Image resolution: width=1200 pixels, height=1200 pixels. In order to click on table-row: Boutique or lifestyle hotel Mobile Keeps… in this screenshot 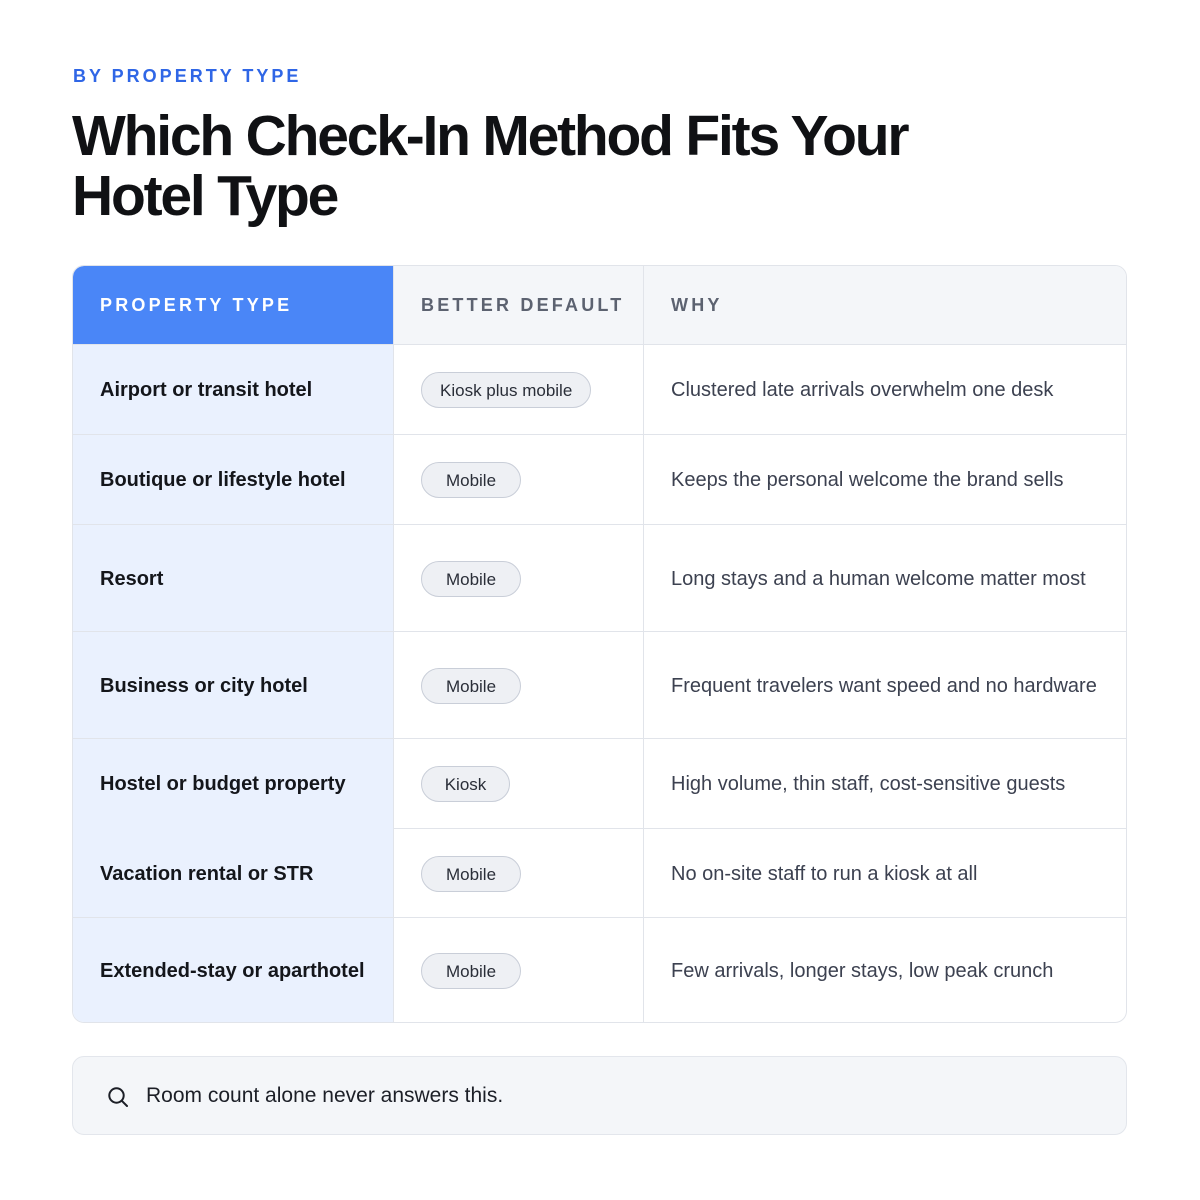, I will do `click(599, 480)`.